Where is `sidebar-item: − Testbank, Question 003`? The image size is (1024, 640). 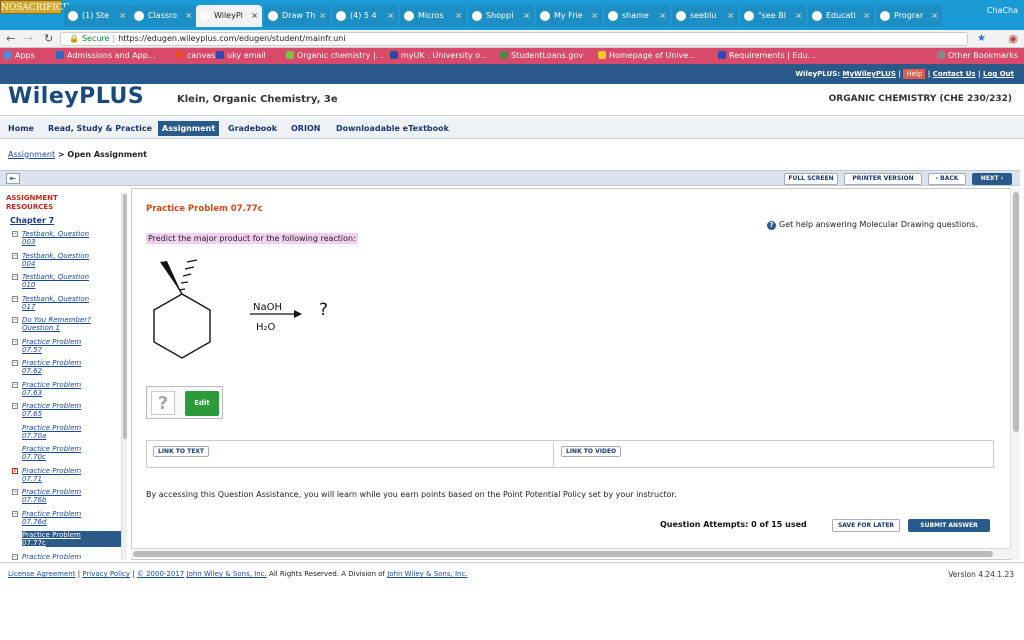
sidebar-item: − Testbank, Question 003 is located at coordinates (68, 239).